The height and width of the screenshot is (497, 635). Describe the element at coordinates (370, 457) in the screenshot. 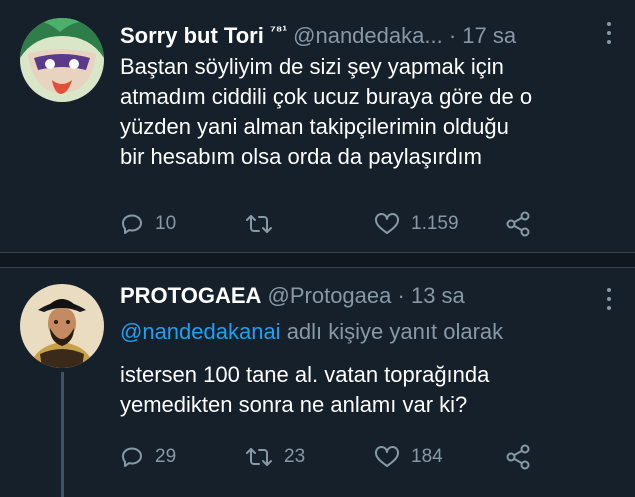

I see `tweet-actions: 29 23 184` at that location.